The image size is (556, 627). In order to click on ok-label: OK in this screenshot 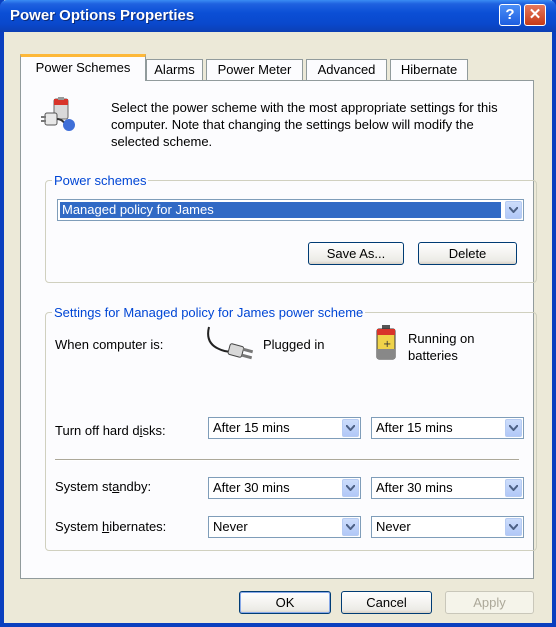, I will do `click(285, 602)`.